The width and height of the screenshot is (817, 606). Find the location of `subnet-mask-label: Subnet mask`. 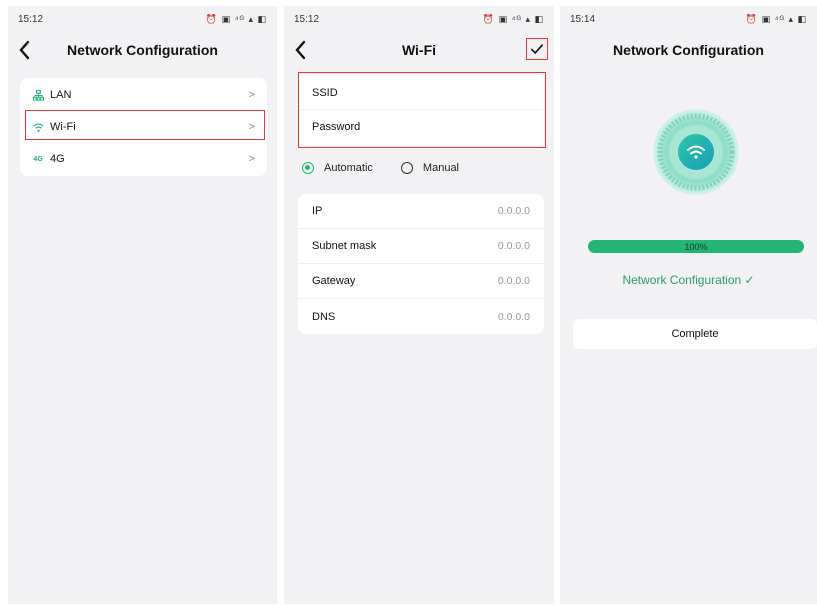

subnet-mask-label: Subnet mask is located at coordinates (344, 246).